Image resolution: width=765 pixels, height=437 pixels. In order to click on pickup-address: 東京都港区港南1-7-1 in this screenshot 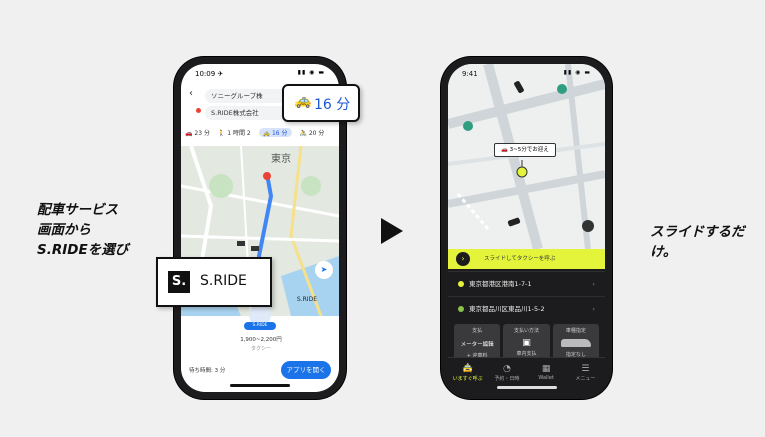, I will do `click(500, 284)`.